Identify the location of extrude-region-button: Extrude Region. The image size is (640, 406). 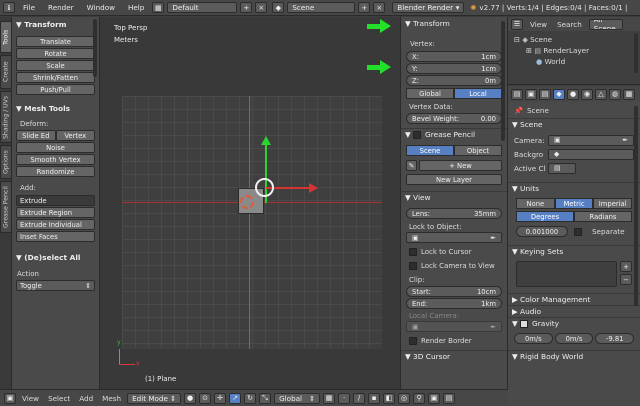
(55, 212).